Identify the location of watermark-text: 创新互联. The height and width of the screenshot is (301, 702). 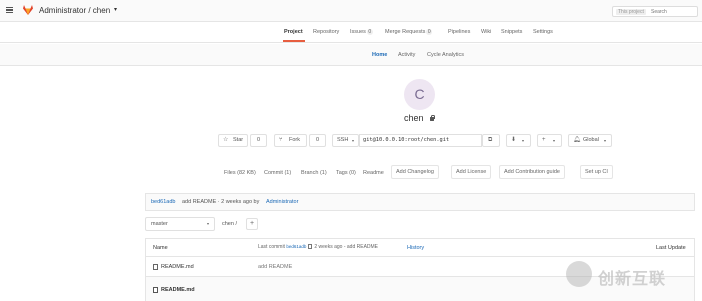
(632, 278).